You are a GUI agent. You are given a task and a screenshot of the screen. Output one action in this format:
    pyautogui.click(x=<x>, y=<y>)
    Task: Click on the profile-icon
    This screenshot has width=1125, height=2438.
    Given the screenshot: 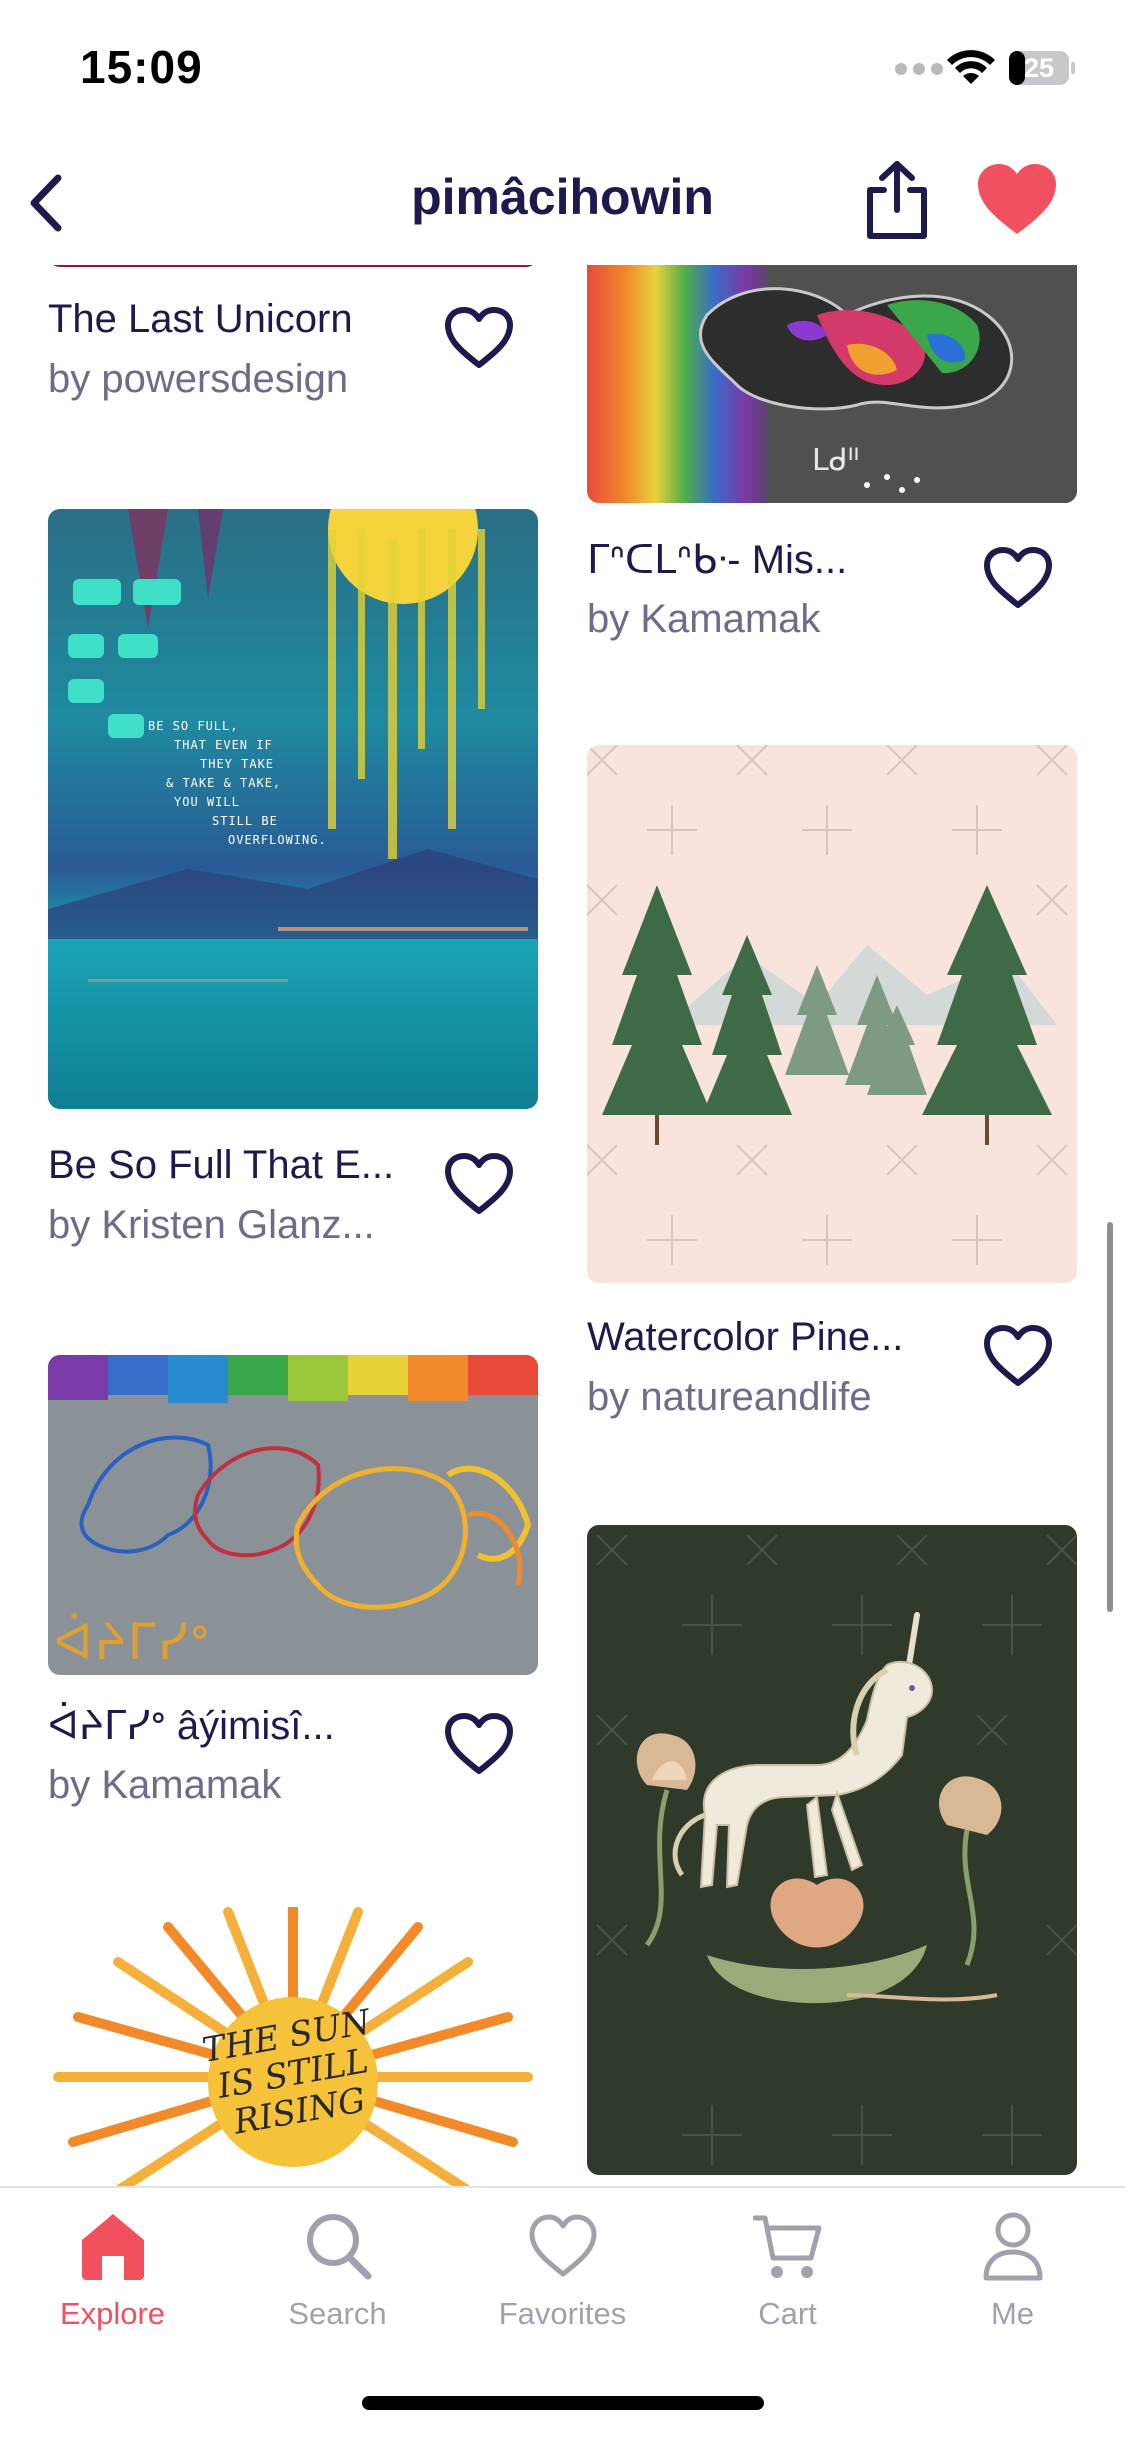 What is the action you would take?
    pyautogui.click(x=1013, y=2246)
    